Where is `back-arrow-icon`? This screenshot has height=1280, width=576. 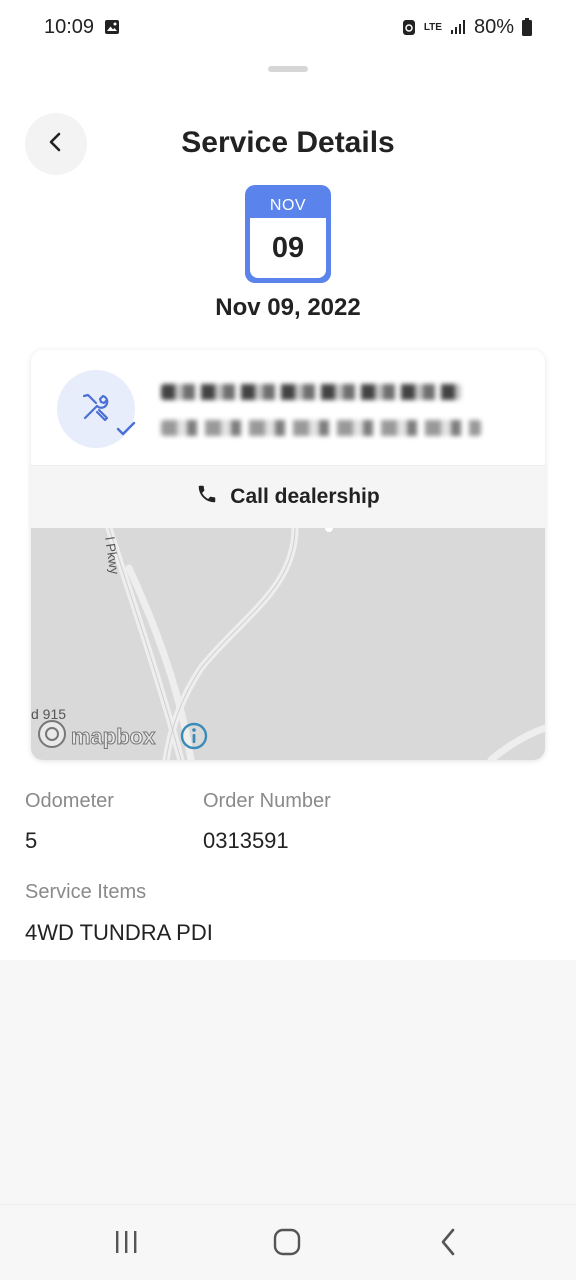
back-arrow-icon is located at coordinates (448, 1244).